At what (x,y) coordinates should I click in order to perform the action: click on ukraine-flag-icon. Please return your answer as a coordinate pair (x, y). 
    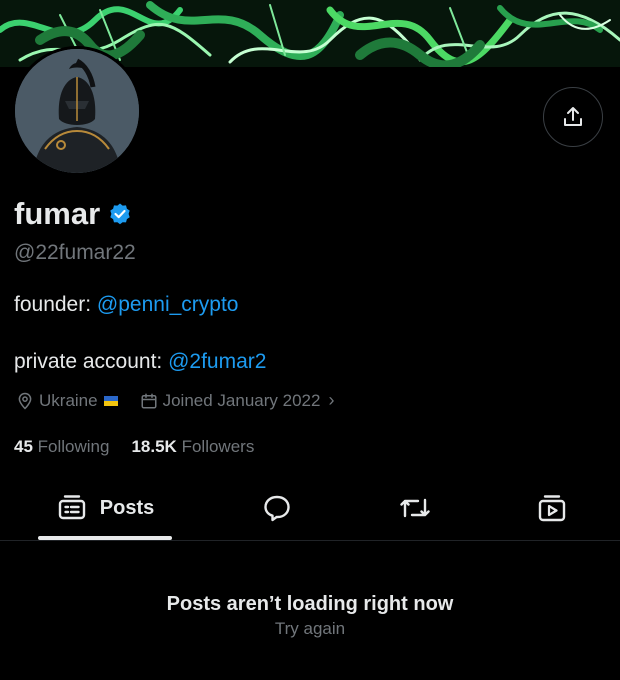
    Looking at the image, I should click on (110, 400).